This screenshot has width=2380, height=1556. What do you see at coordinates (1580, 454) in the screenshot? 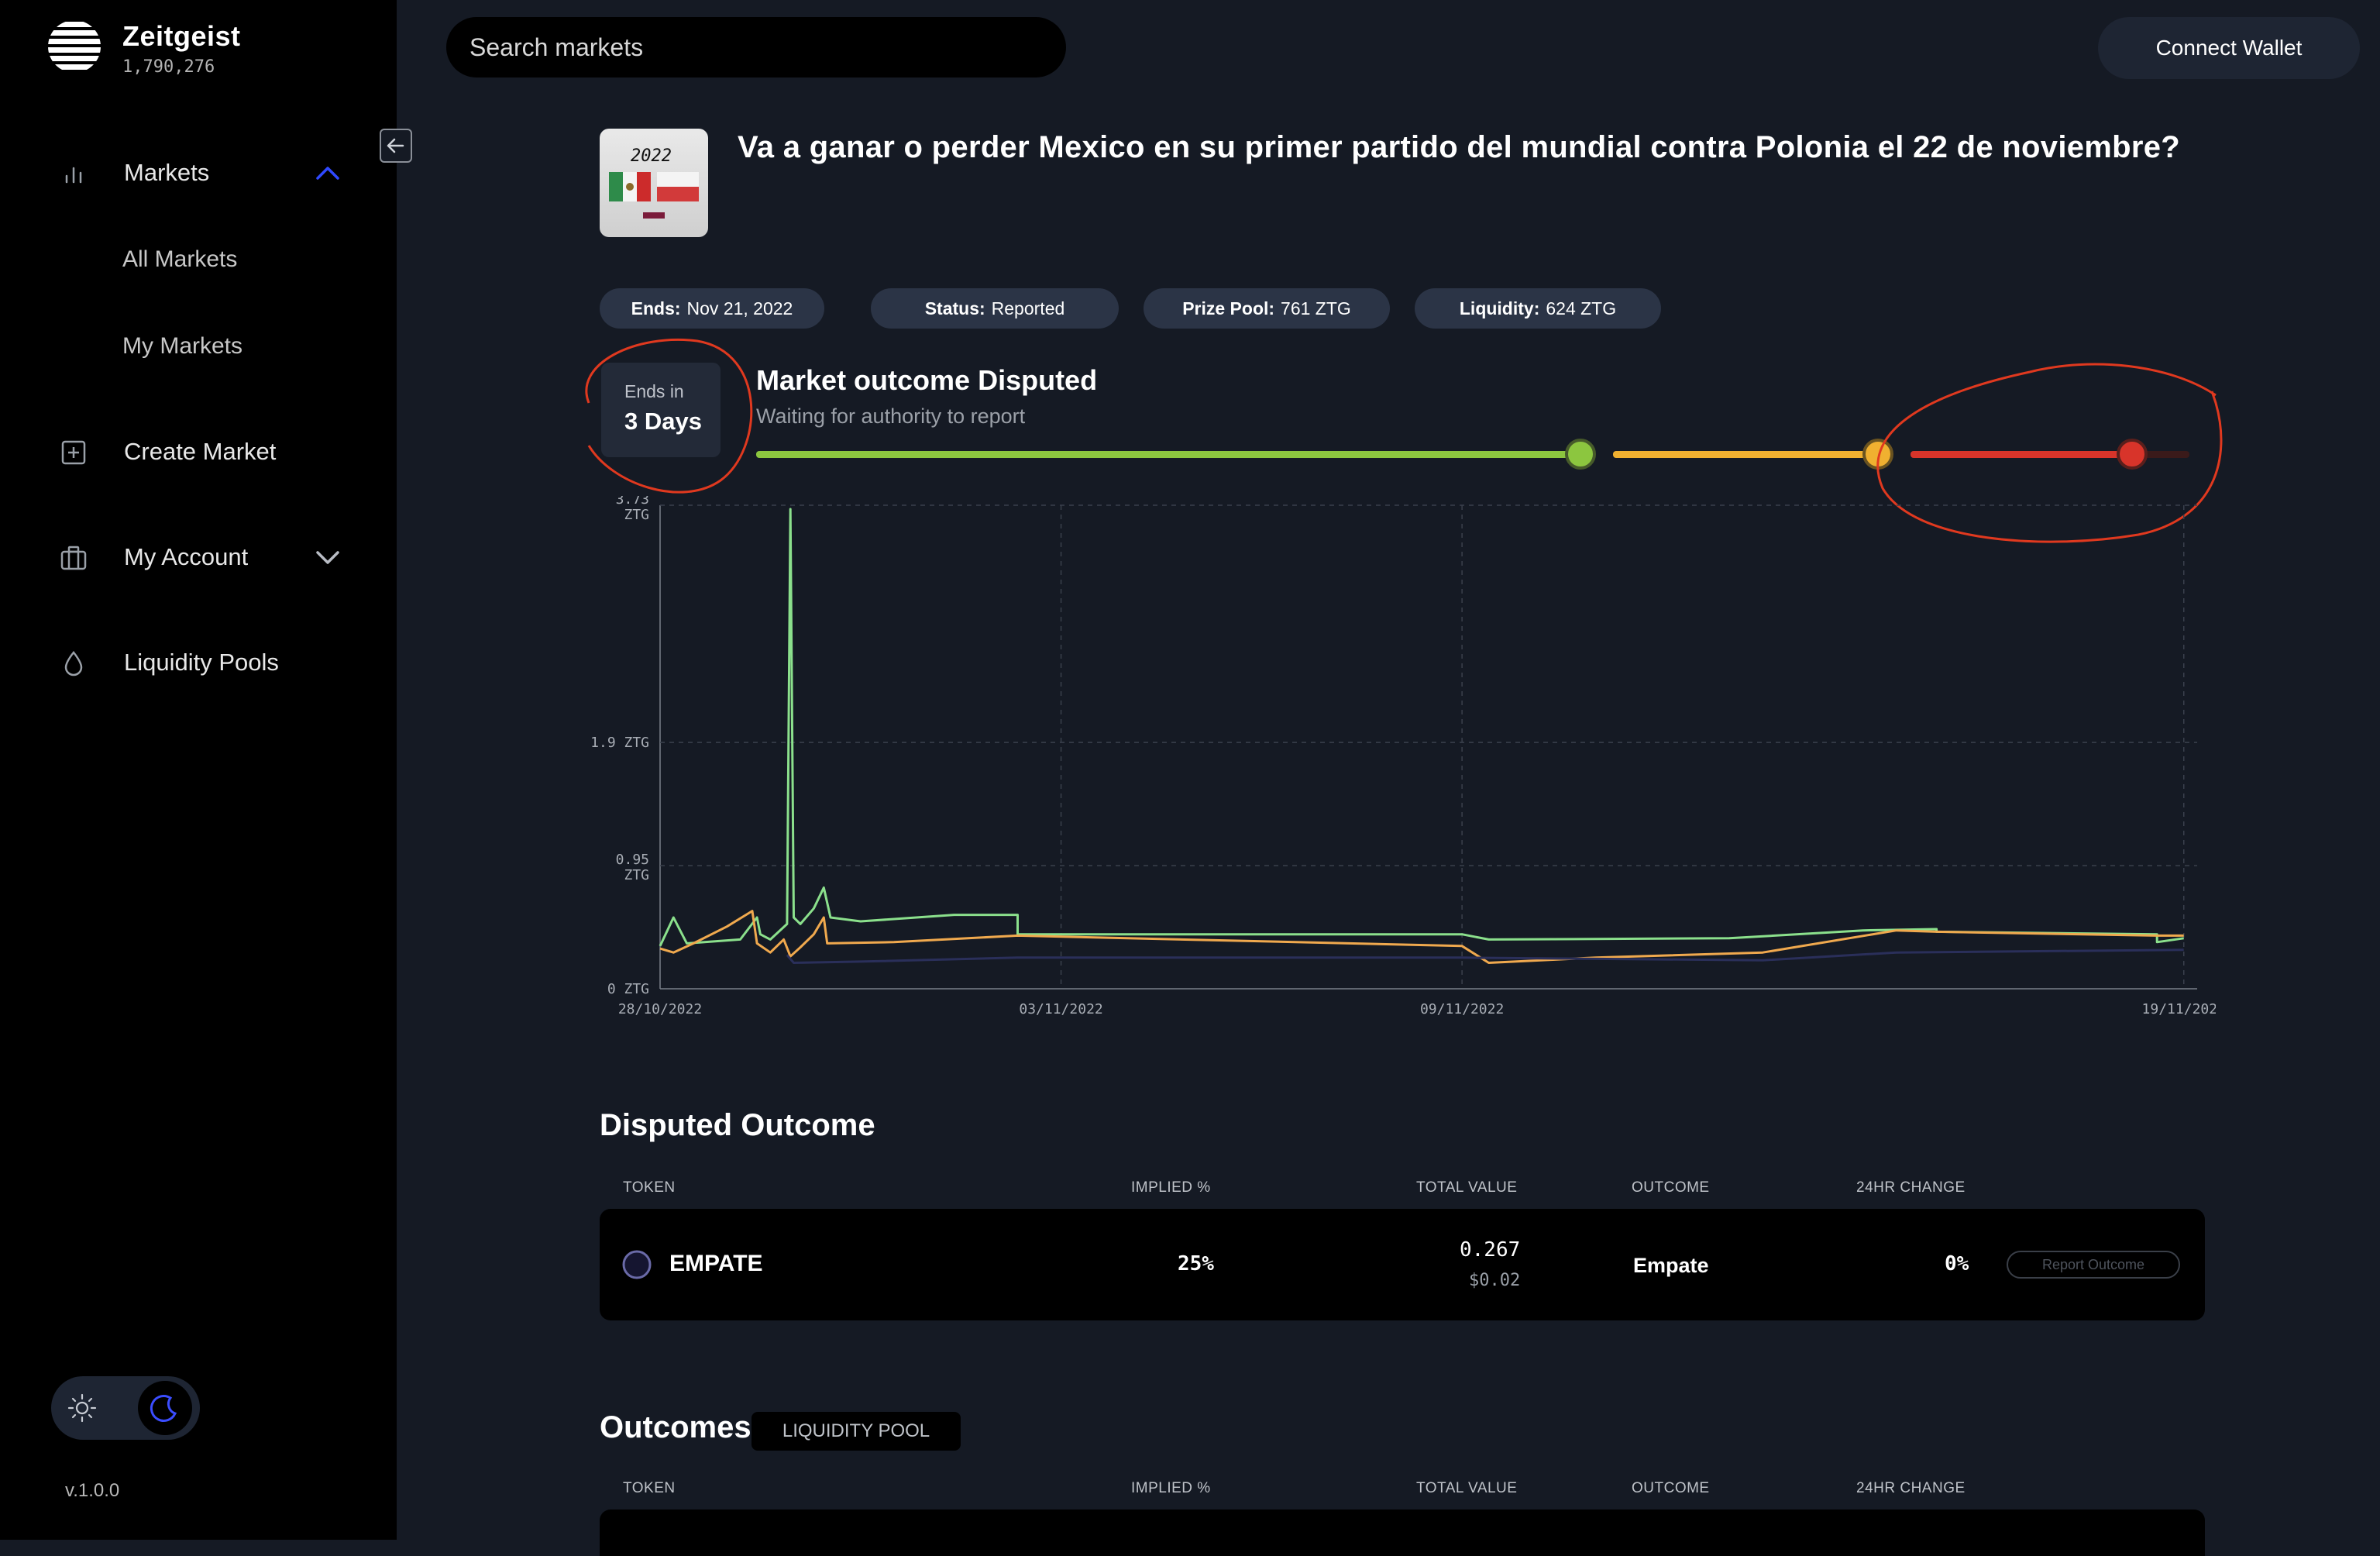
I see `timeline-dot-reported` at bounding box center [1580, 454].